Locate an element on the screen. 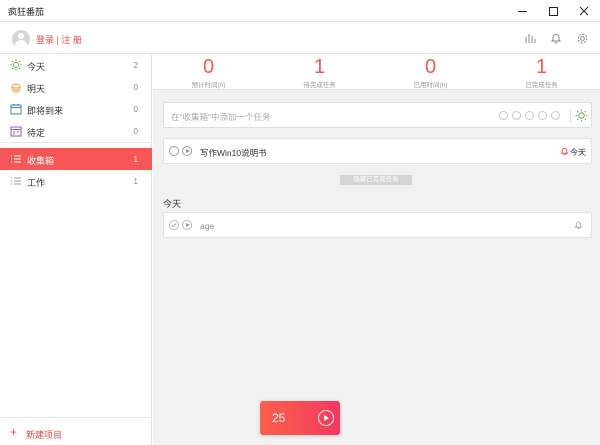  stats-button is located at coordinates (530, 38).